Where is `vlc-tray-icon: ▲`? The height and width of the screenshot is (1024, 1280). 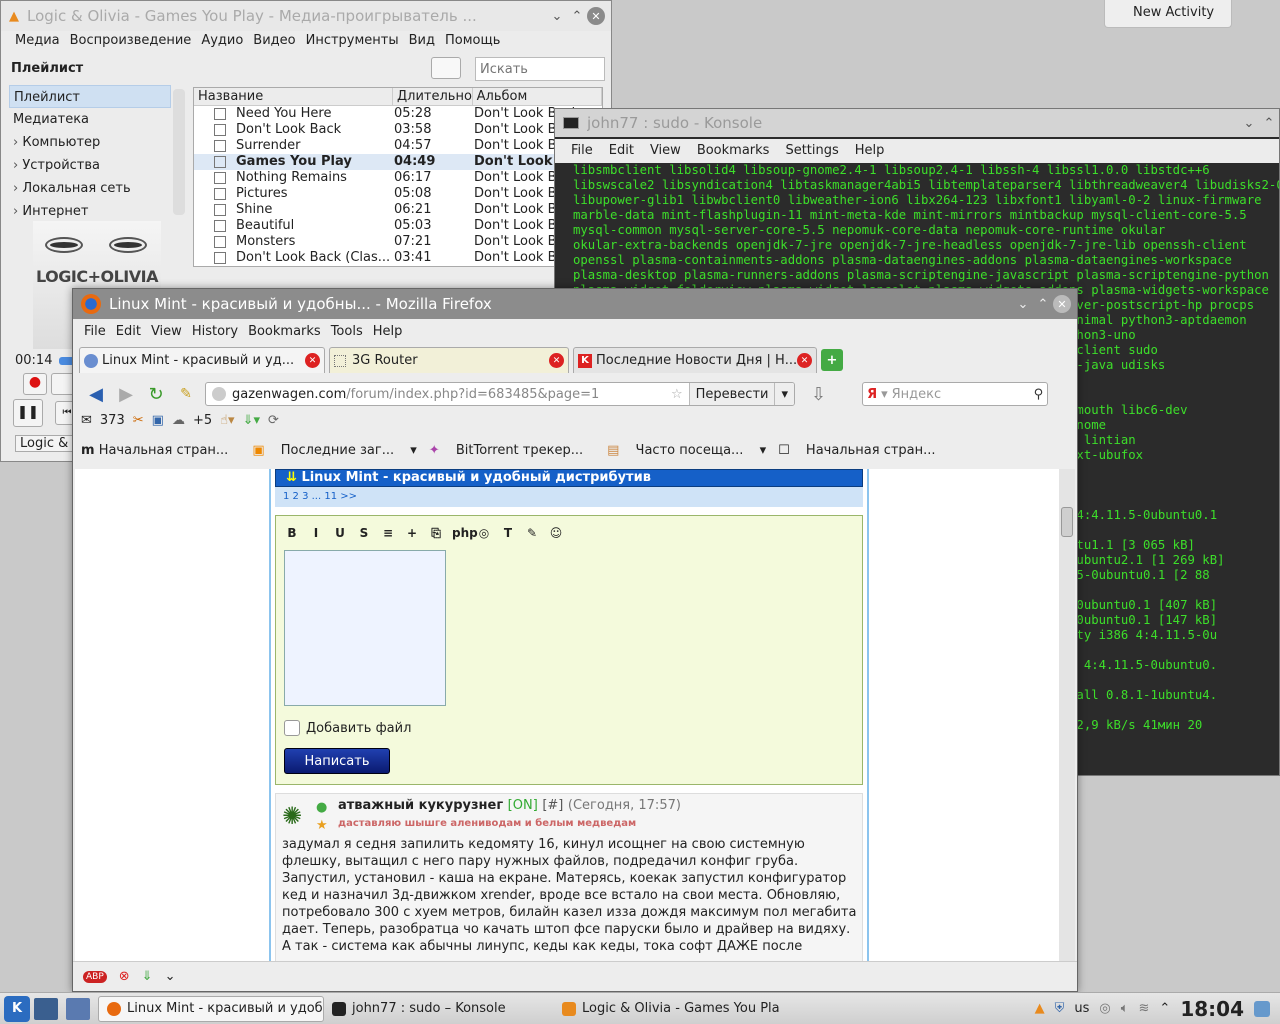
vlc-tray-icon: ▲ is located at coordinates (1040, 1008).